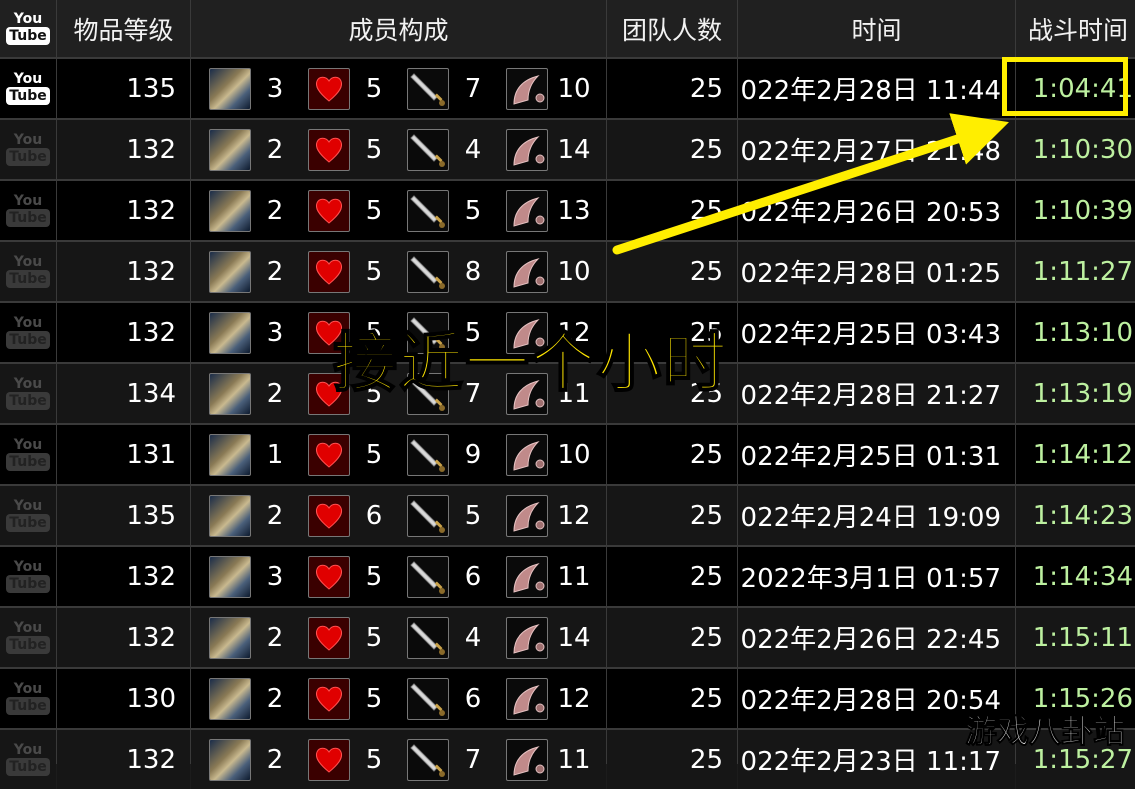  I want to click on combat-time-cell: 1:13:10, so click(1075, 332).